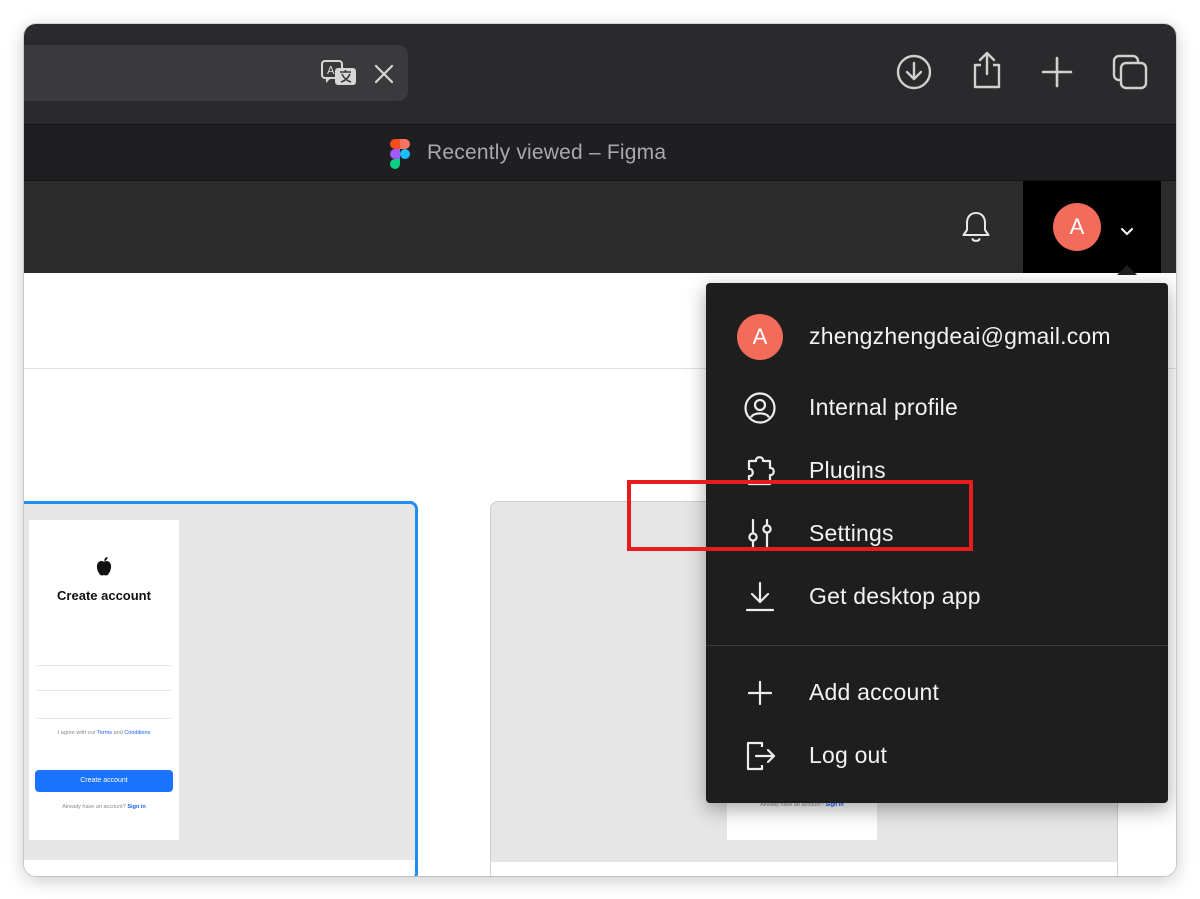 Image resolution: width=1200 pixels, height=899 pixels. I want to click on tab-bar: Recently viewed – Figma, so click(600, 152).